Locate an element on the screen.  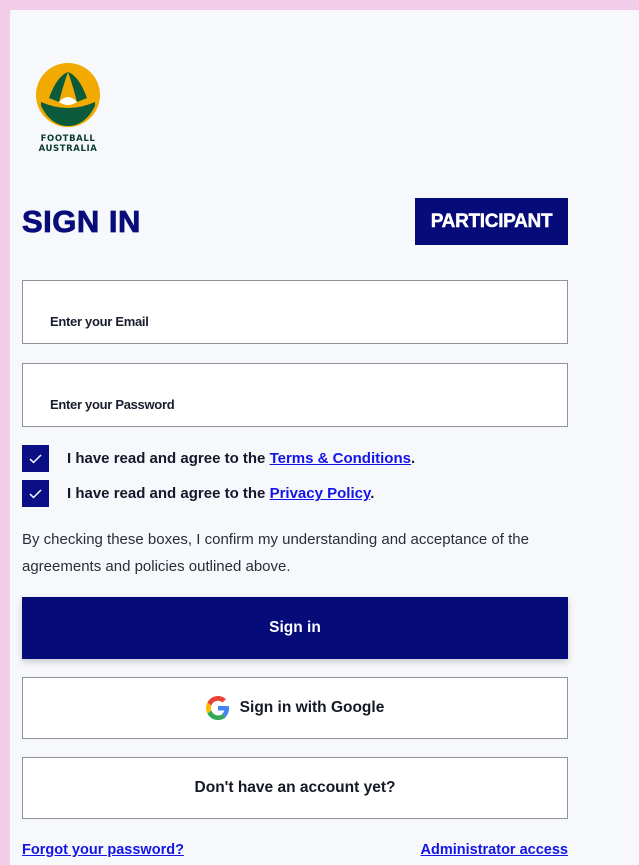
logo-line-1: FOOTBALL is located at coordinates (68, 139).